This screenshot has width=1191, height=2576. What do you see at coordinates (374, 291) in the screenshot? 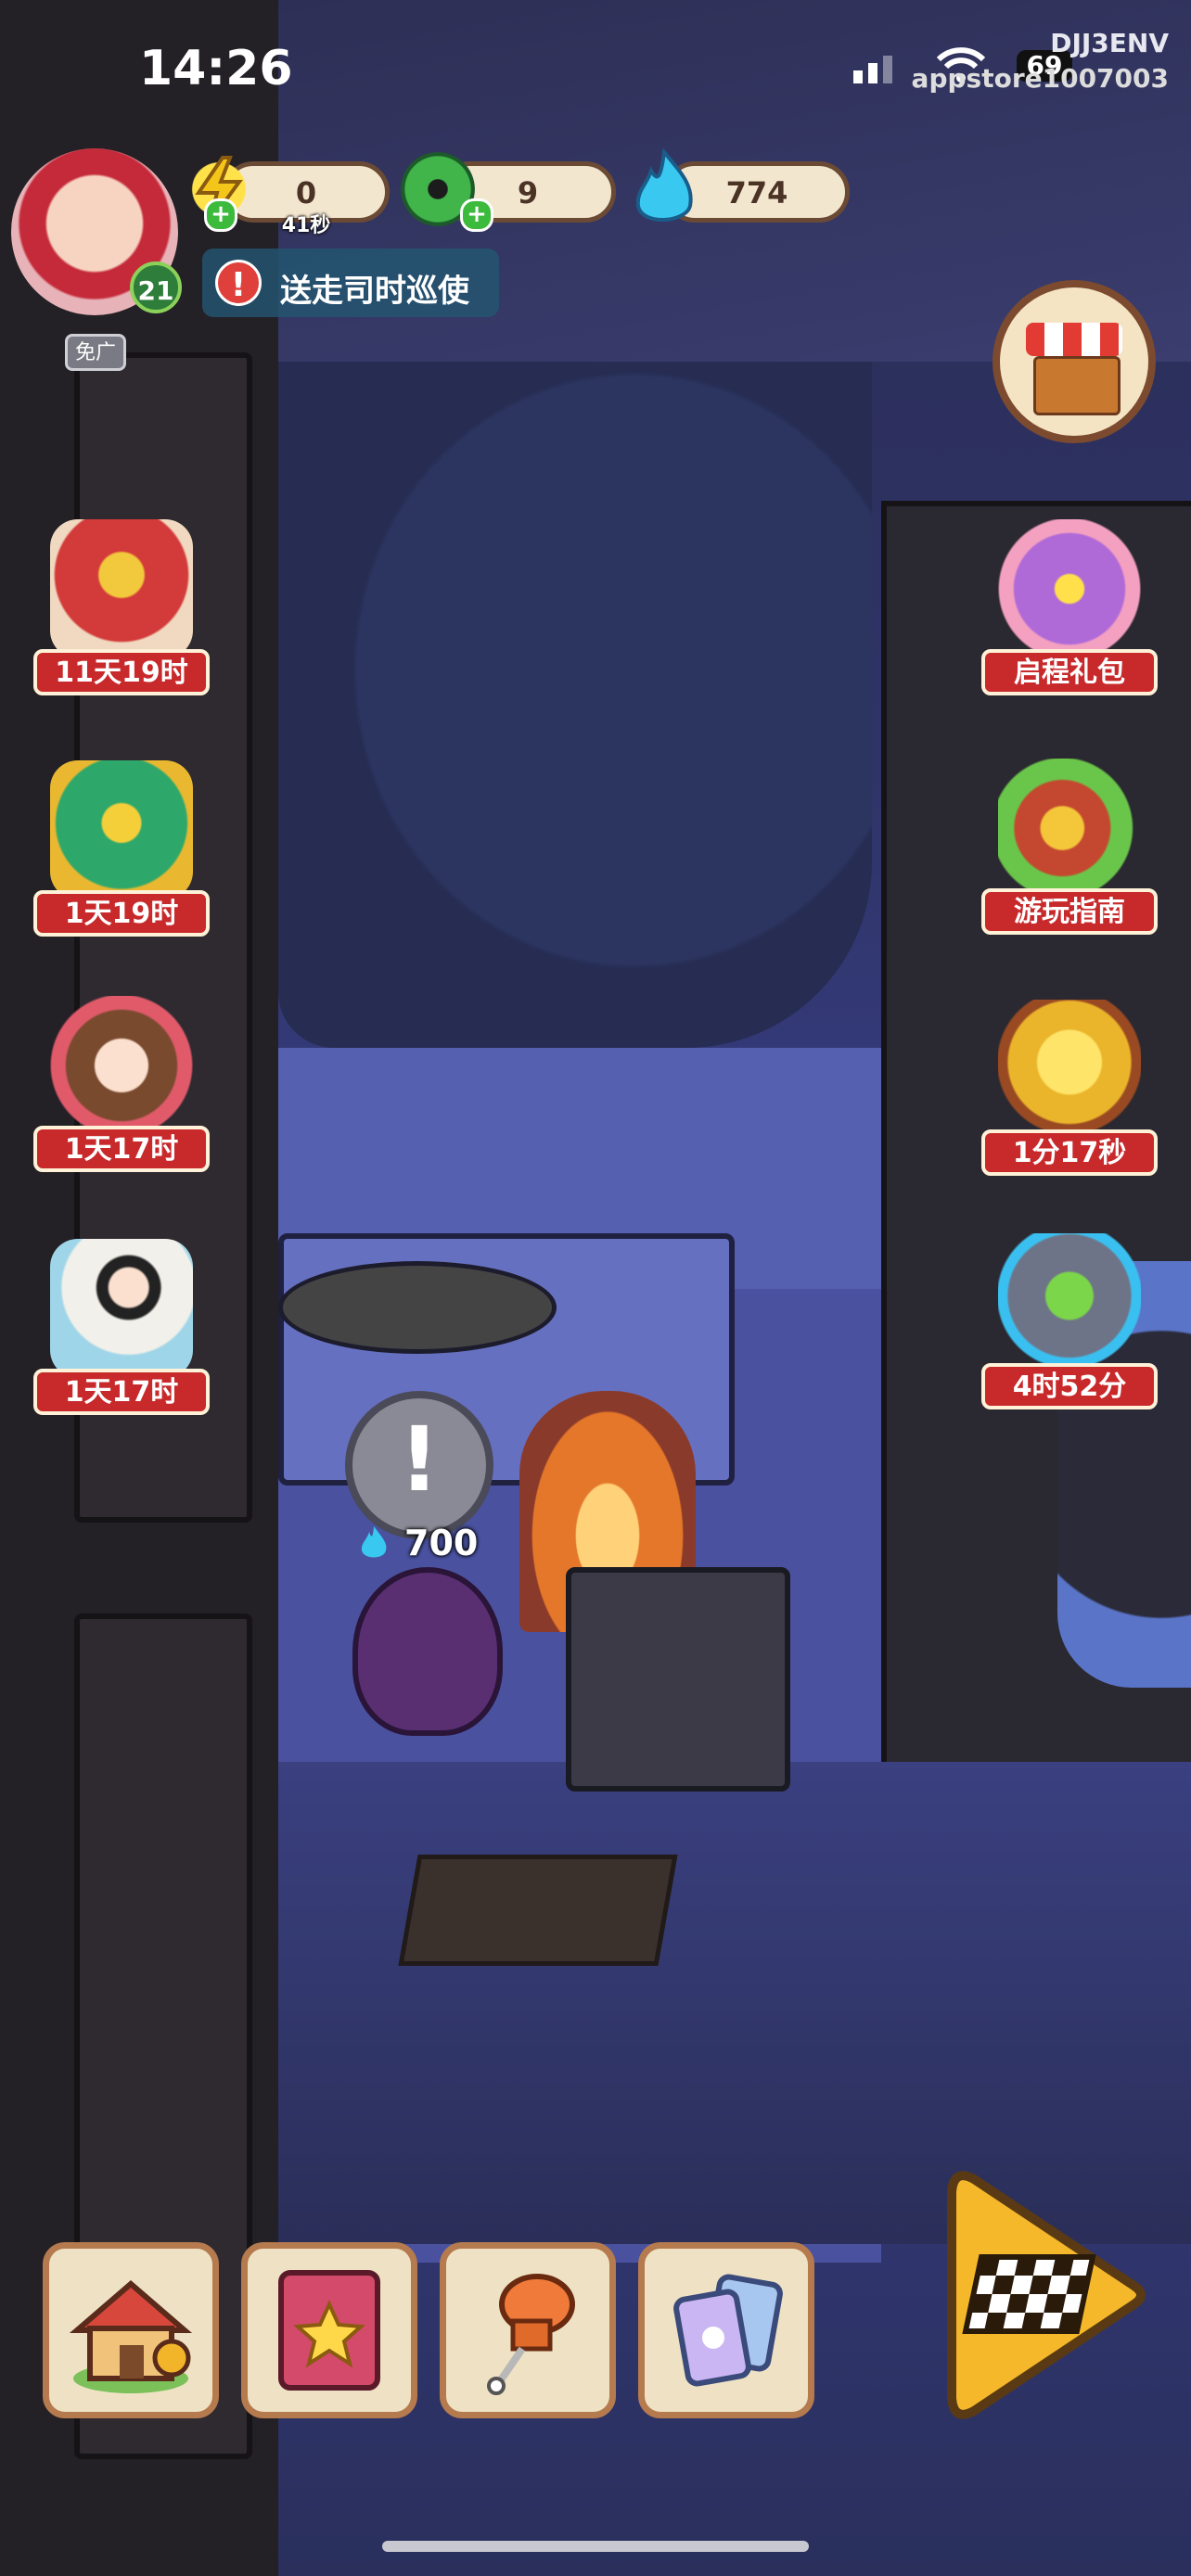
I see `quest-text: 送走司时巡使` at bounding box center [374, 291].